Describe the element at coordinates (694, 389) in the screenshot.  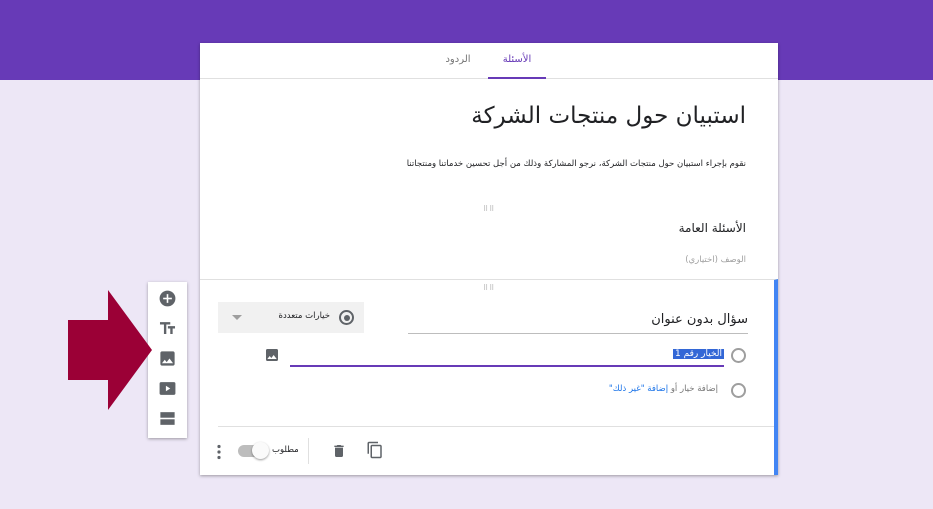
I see `add-option-link: إضافة خيار أو` at that location.